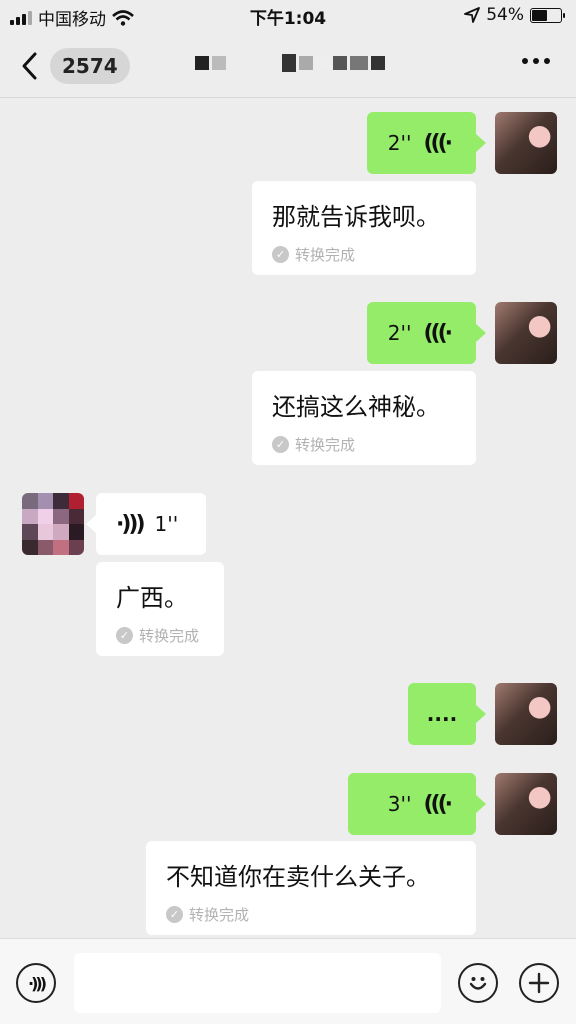 The image size is (576, 1024). What do you see at coordinates (399, 804) in the screenshot?
I see `voice-duration: 3''` at bounding box center [399, 804].